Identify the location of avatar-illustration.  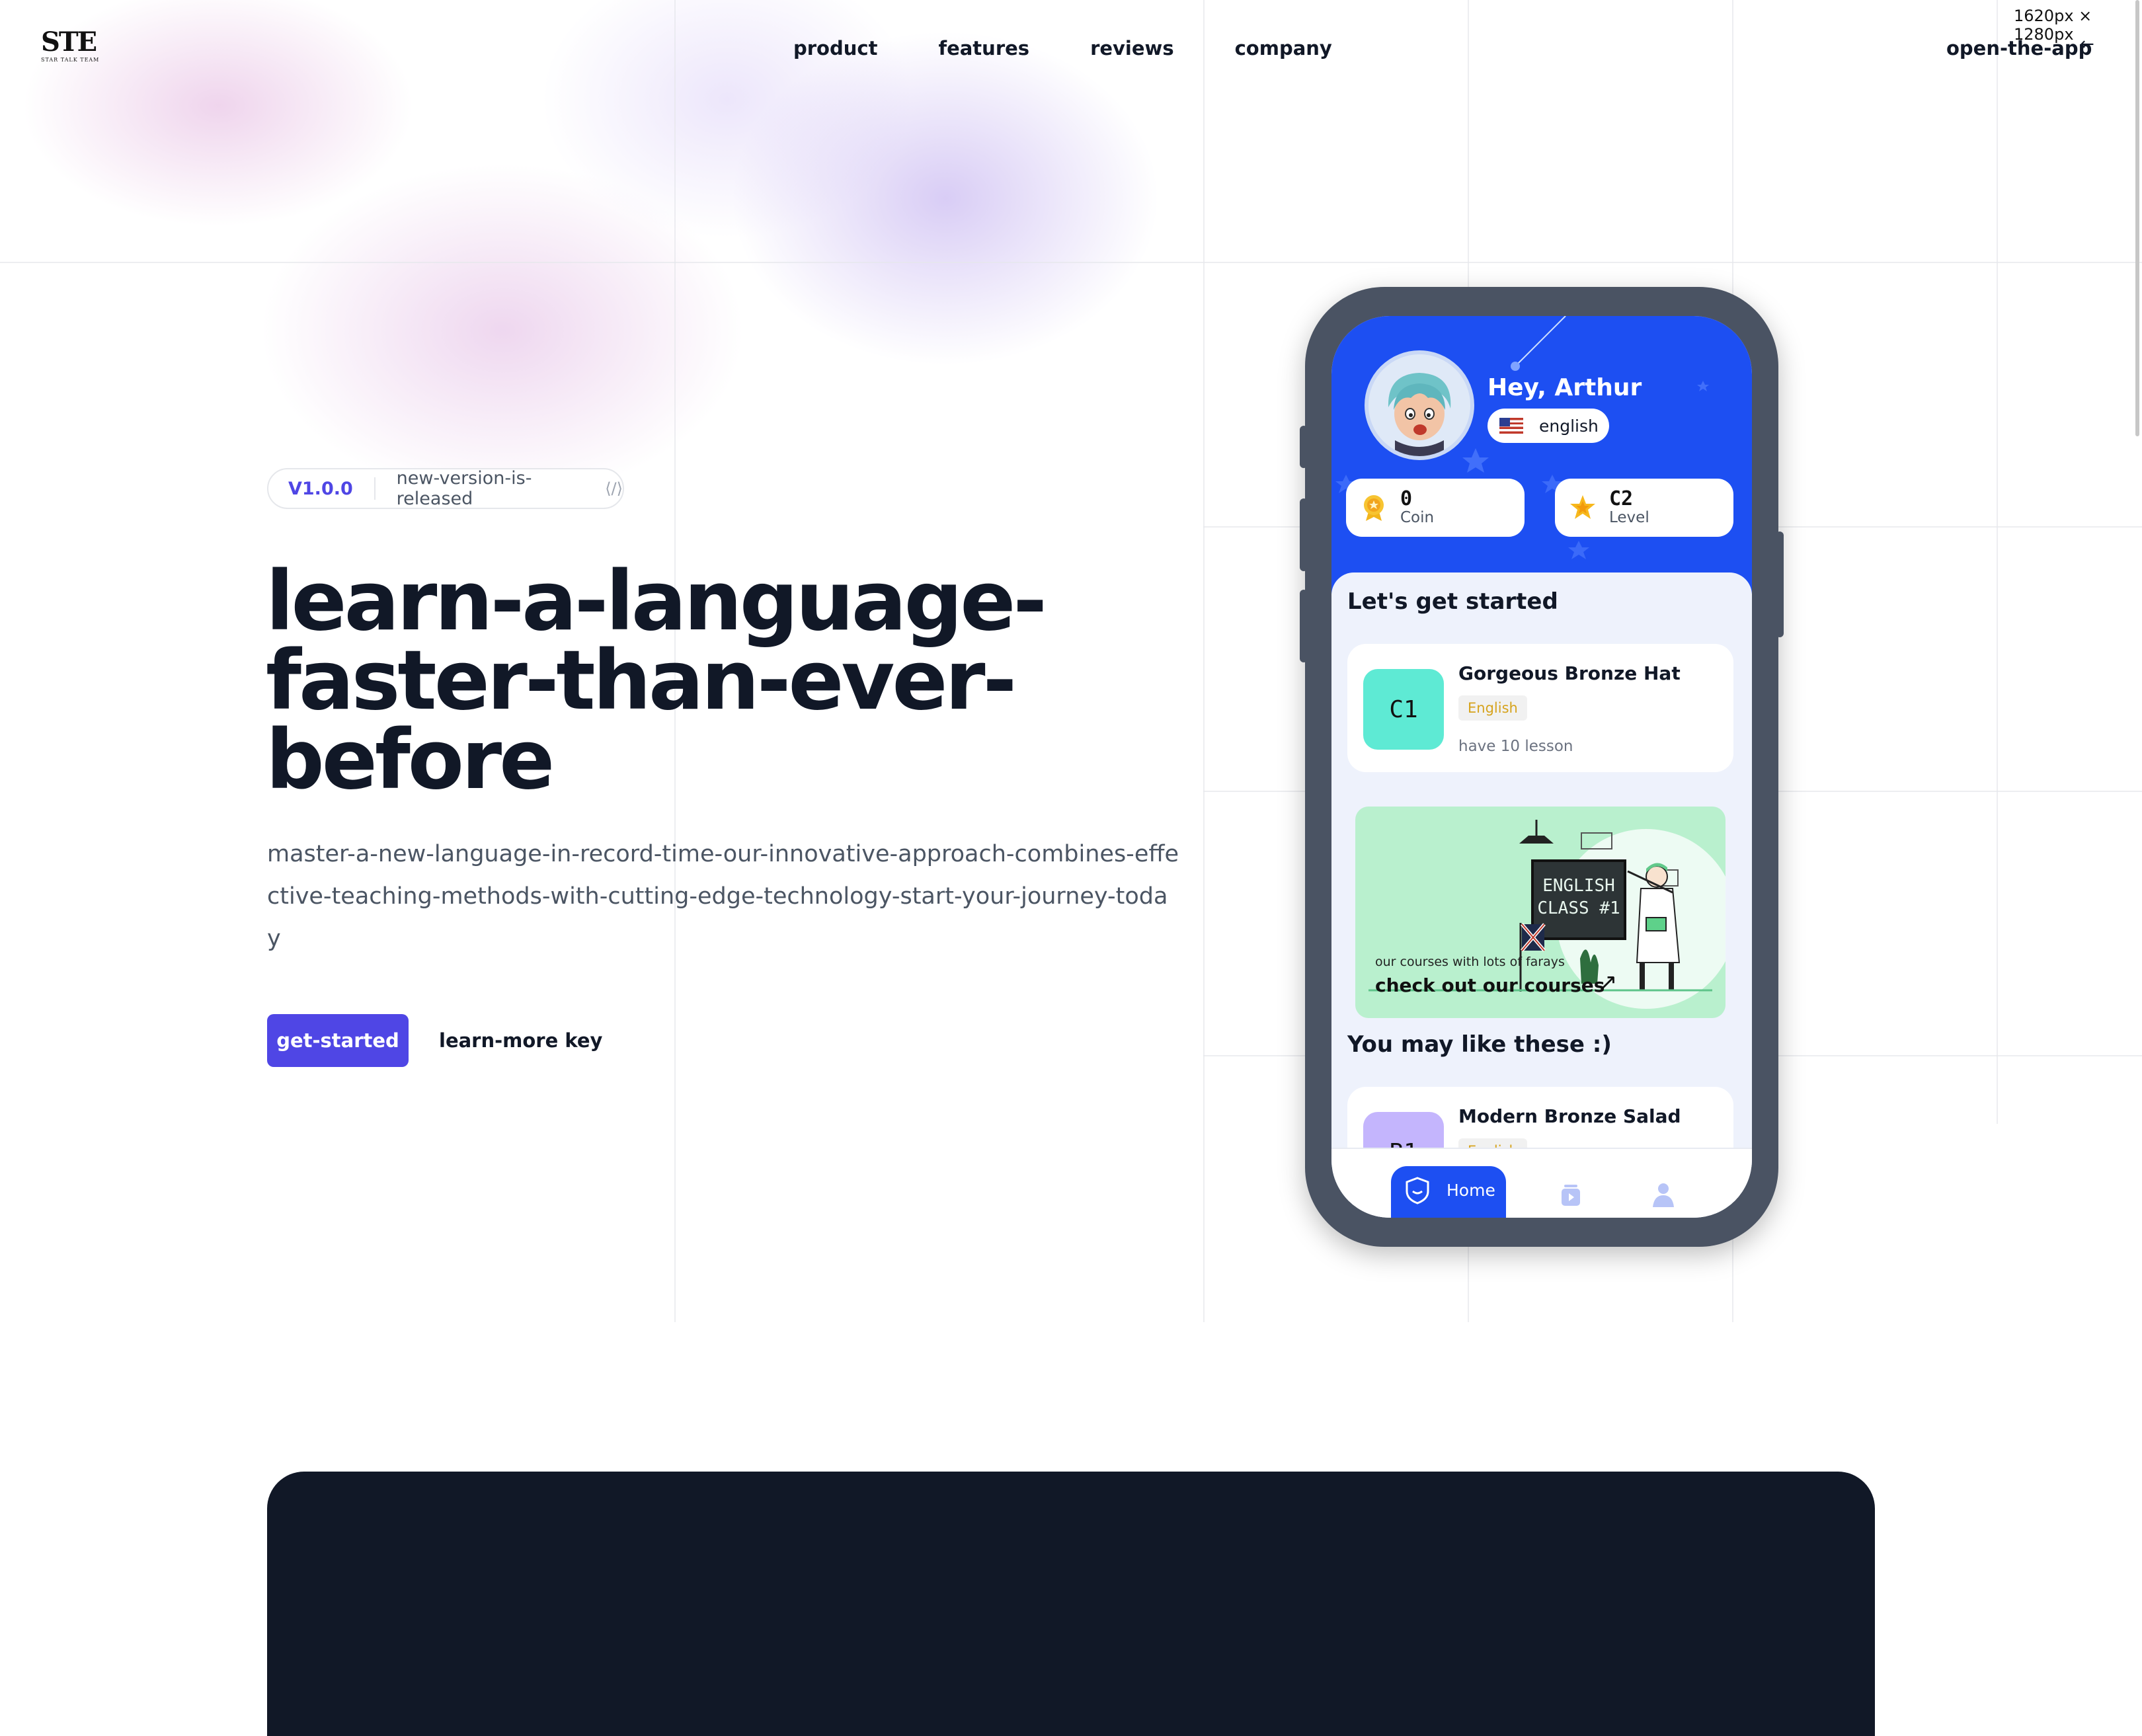
(1419, 405).